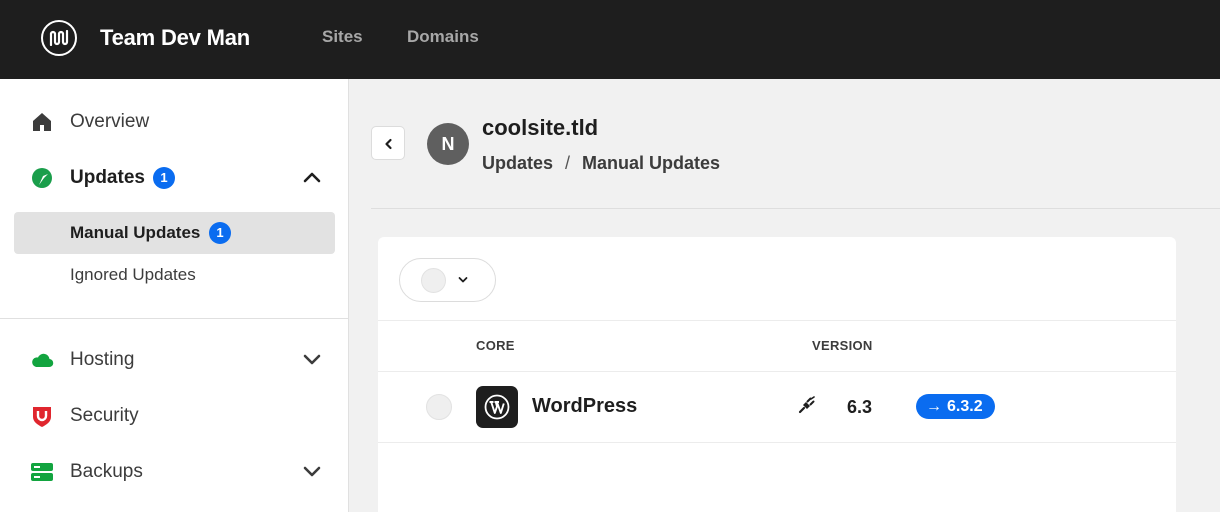 The width and height of the screenshot is (1220, 512). Describe the element at coordinates (174, 318) in the screenshot. I see `sidebar-divider` at that location.